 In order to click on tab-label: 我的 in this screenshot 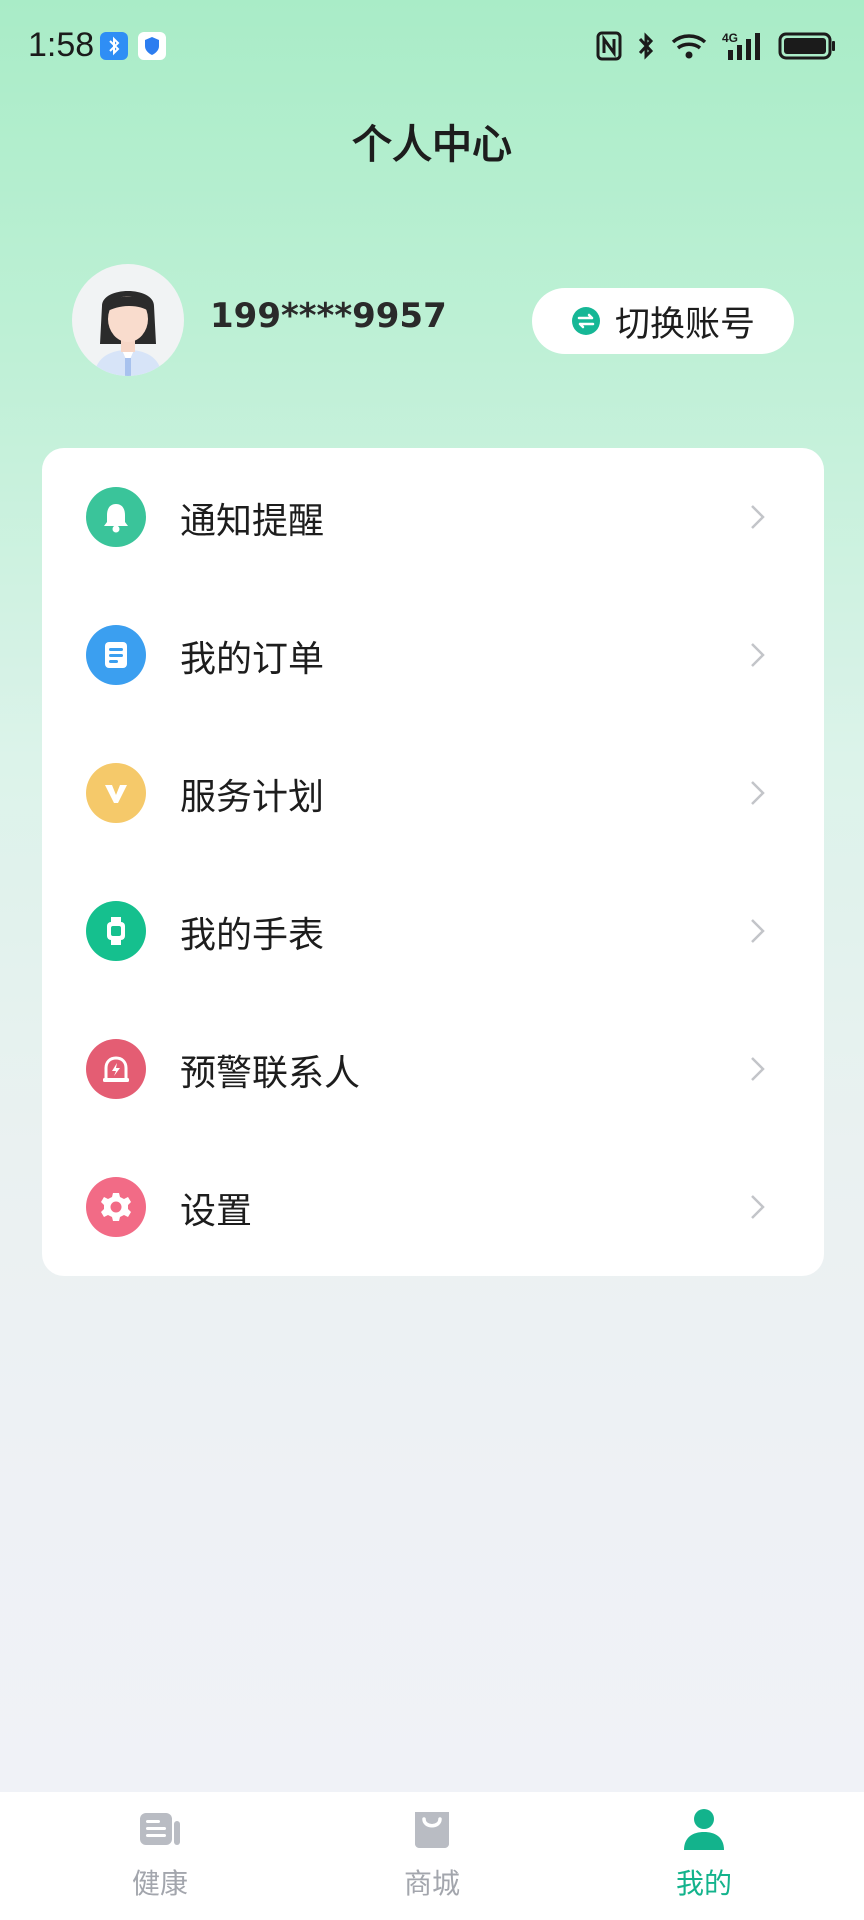, I will do `click(703, 1883)`.